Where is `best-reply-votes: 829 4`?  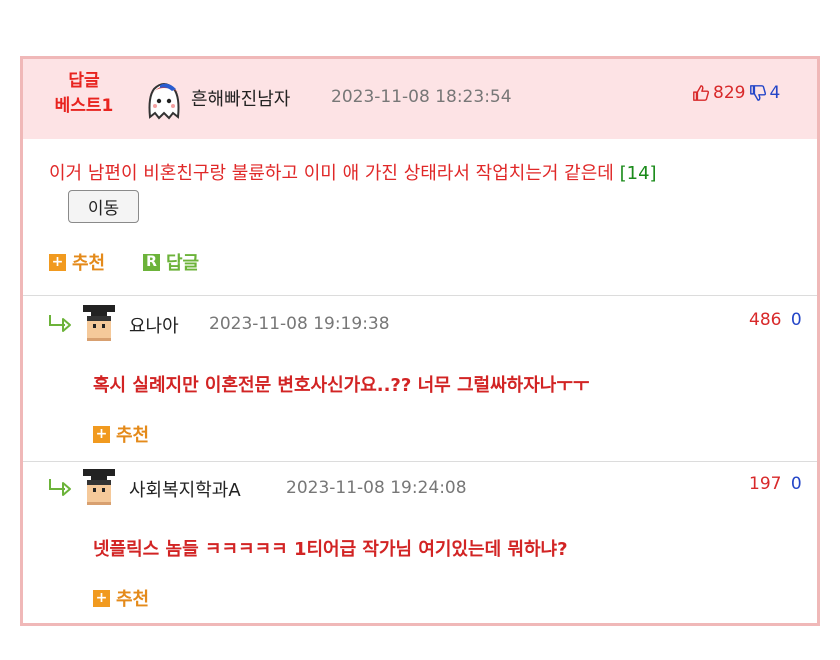 best-reply-votes: 829 4 is located at coordinates (736, 93).